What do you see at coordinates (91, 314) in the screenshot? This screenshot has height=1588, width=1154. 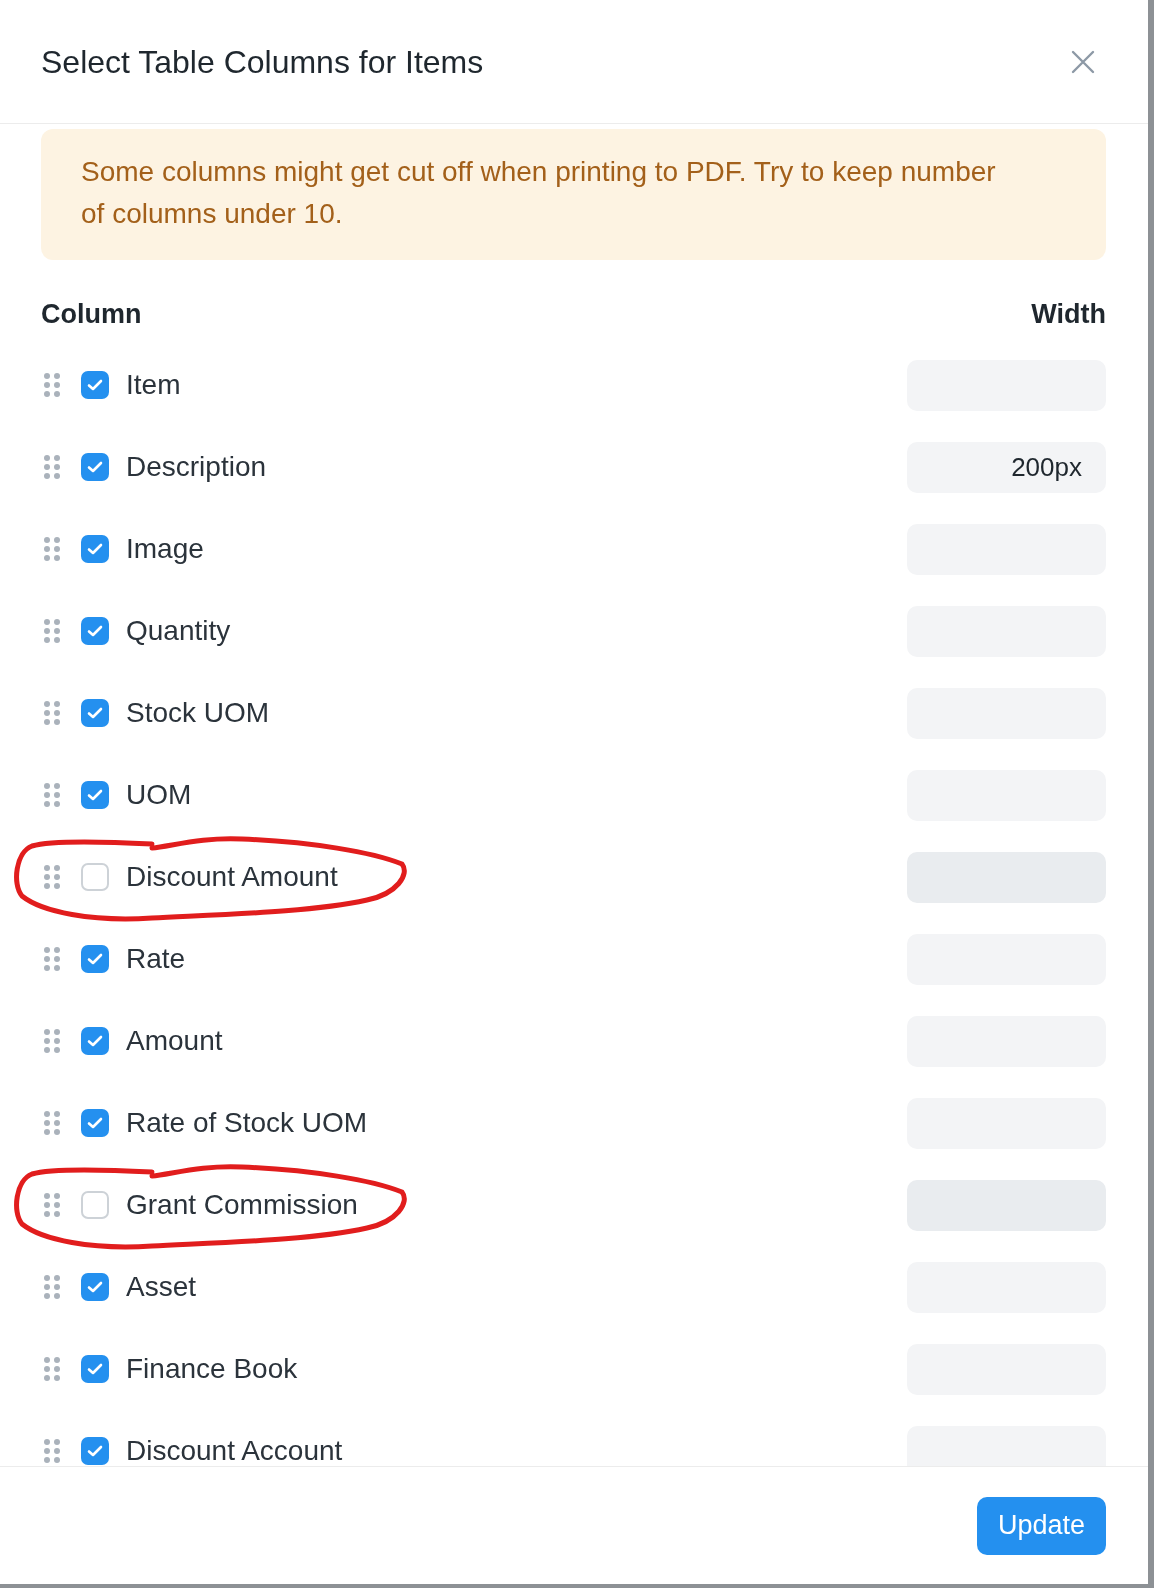 I see `column-header: Column` at bounding box center [91, 314].